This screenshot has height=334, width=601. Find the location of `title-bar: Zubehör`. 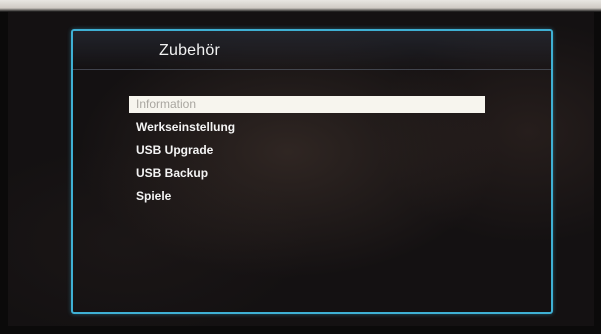

title-bar: Zubehör is located at coordinates (312, 50).